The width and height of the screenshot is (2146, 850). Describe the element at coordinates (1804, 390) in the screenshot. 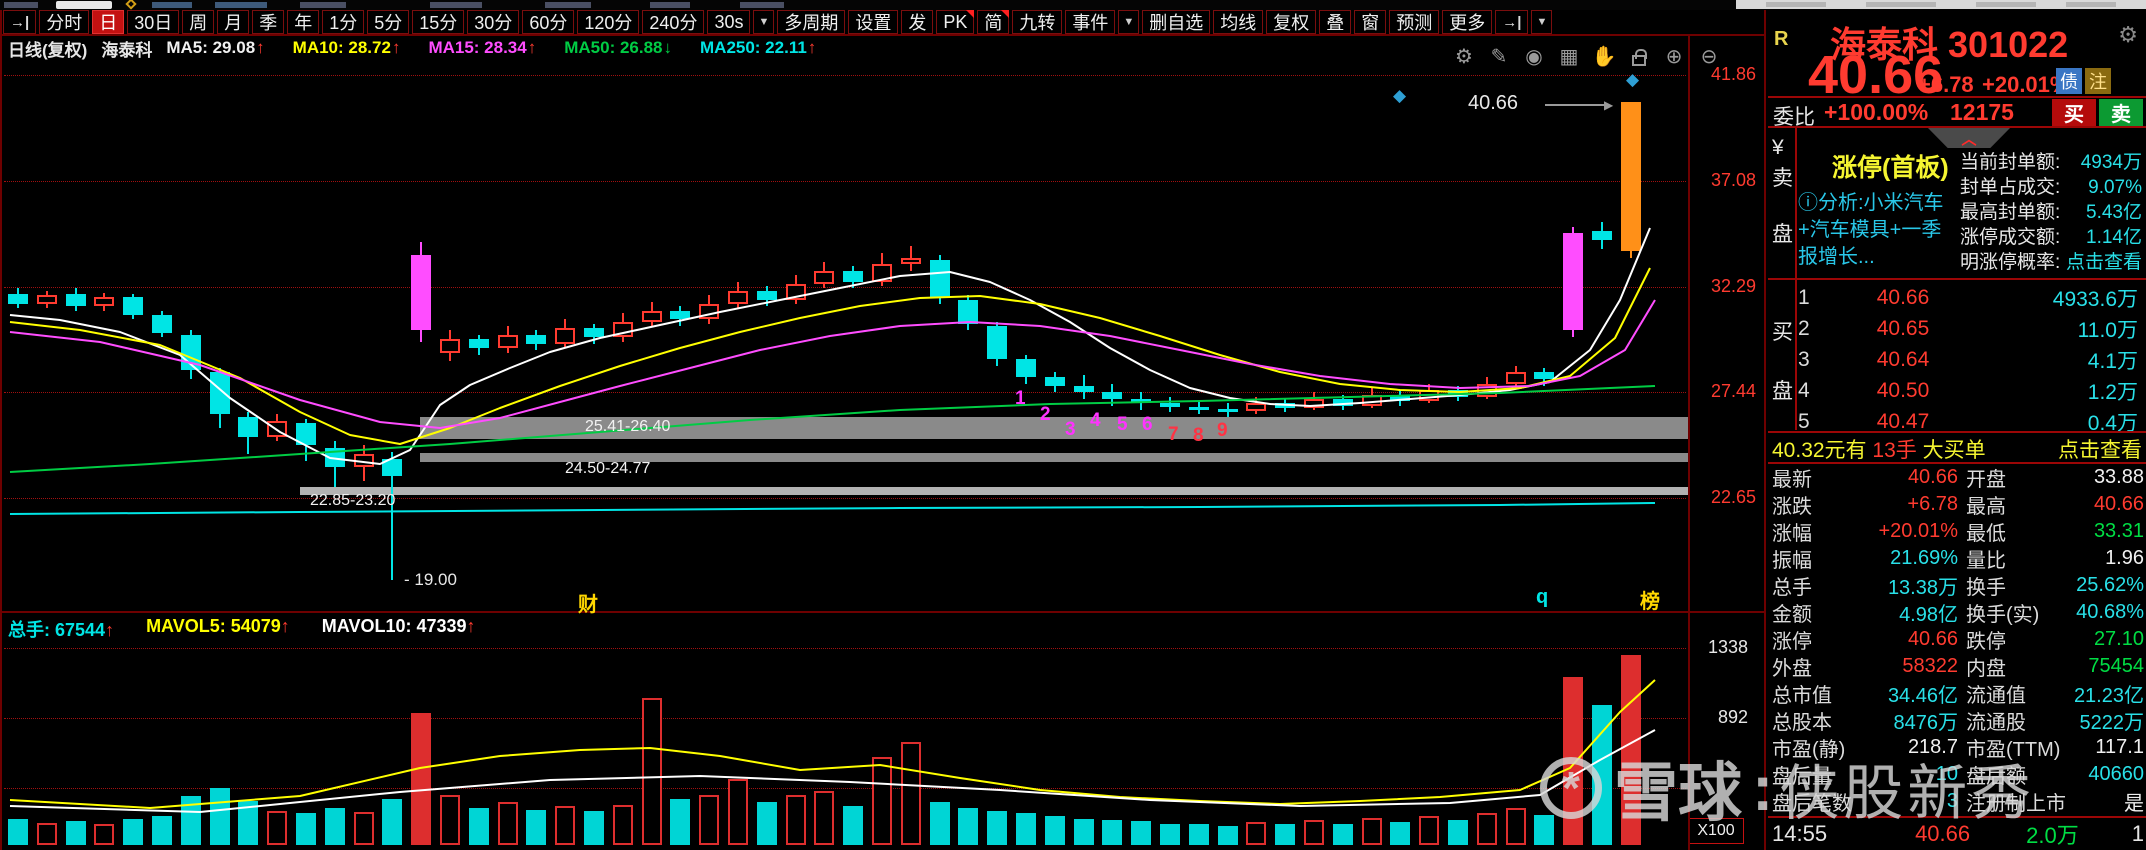

I see `queue-level: 4` at that location.